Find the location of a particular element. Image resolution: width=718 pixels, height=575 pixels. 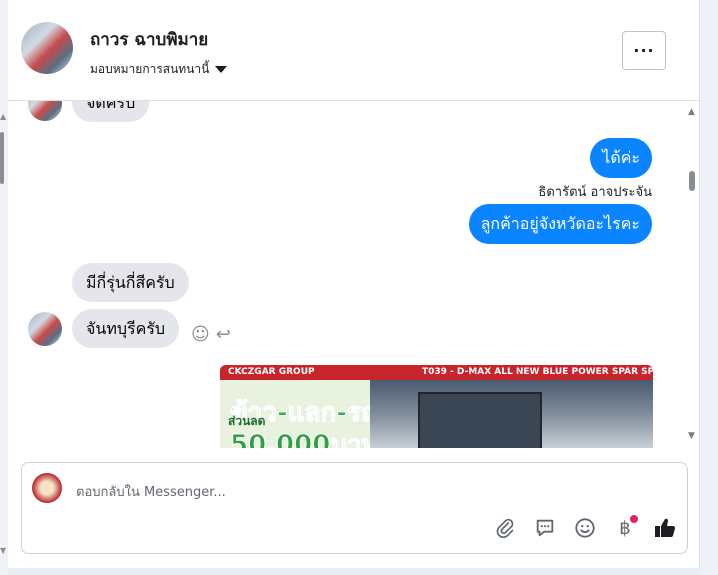

paperclip-icon is located at coordinates (505, 528).